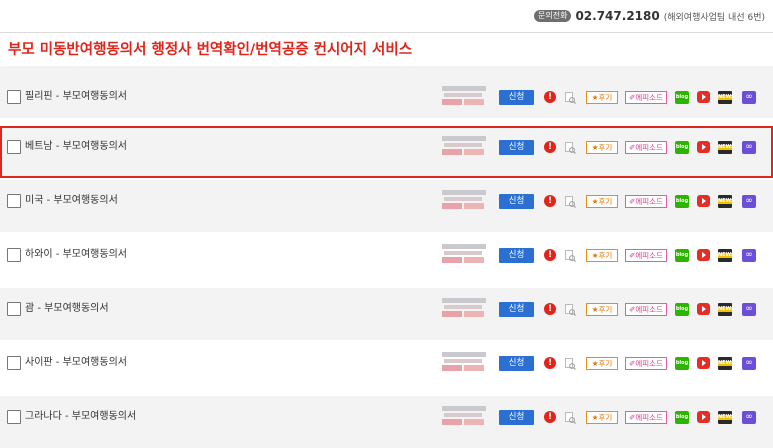  I want to click on row-label: 하와이 - 부모여행동의서, so click(76, 255).